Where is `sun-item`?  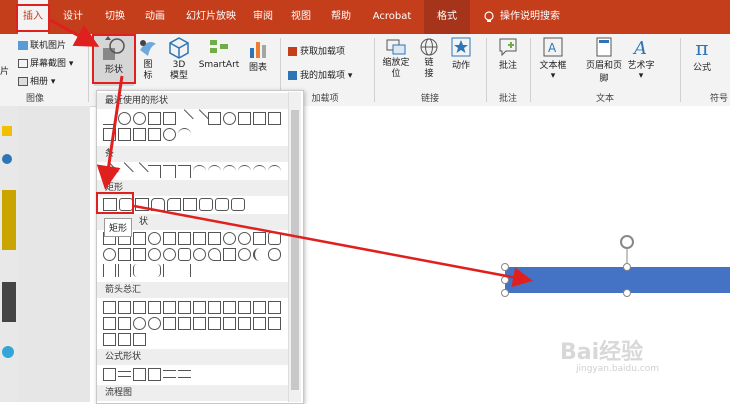 sun-item is located at coordinates (244, 254).